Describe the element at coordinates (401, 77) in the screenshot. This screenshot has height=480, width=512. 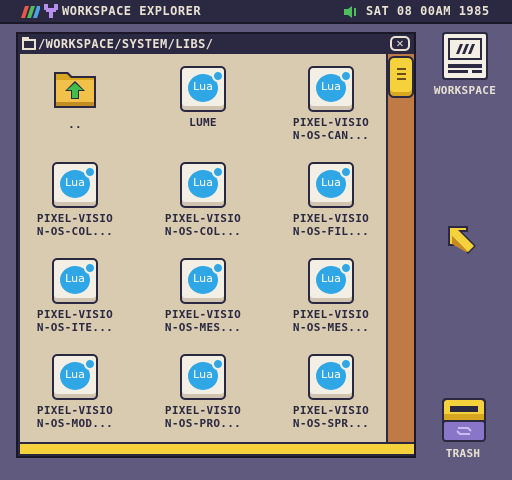
I see `scrollbar-thumb` at that location.